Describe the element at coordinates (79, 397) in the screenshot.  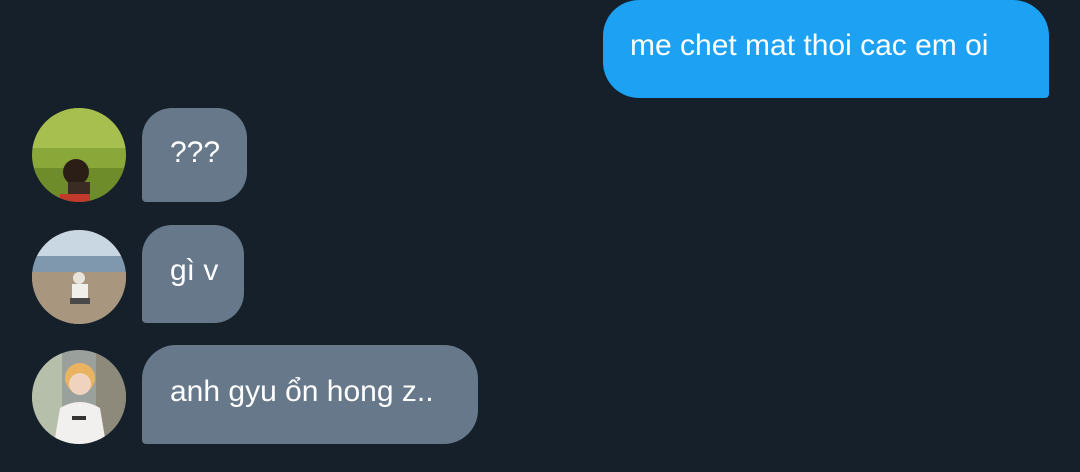
I see `user-avatar-portrait-photo-icon` at that location.